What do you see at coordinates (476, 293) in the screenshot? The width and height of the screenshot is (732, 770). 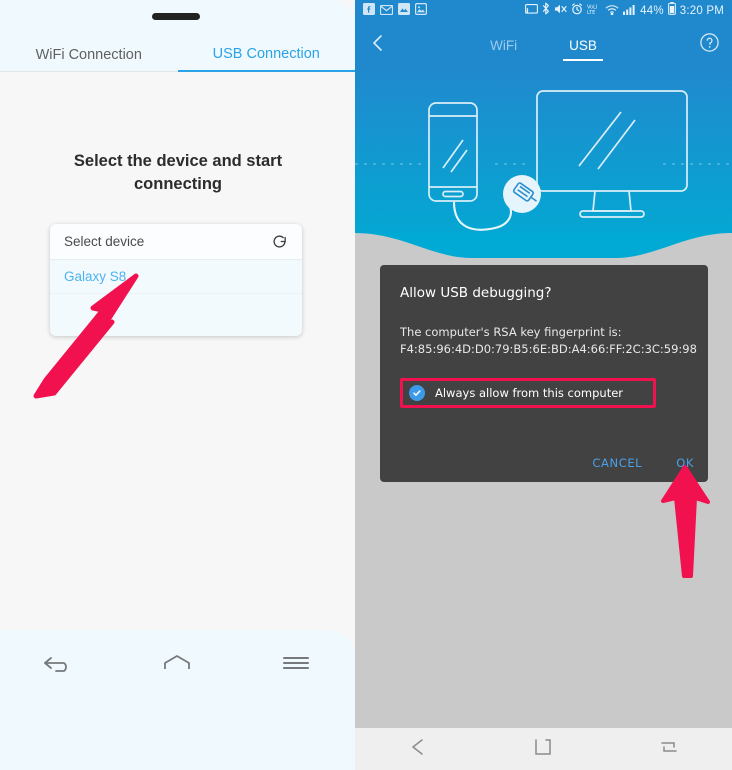 I see `dialog-title: Allow USB debugging?` at bounding box center [476, 293].